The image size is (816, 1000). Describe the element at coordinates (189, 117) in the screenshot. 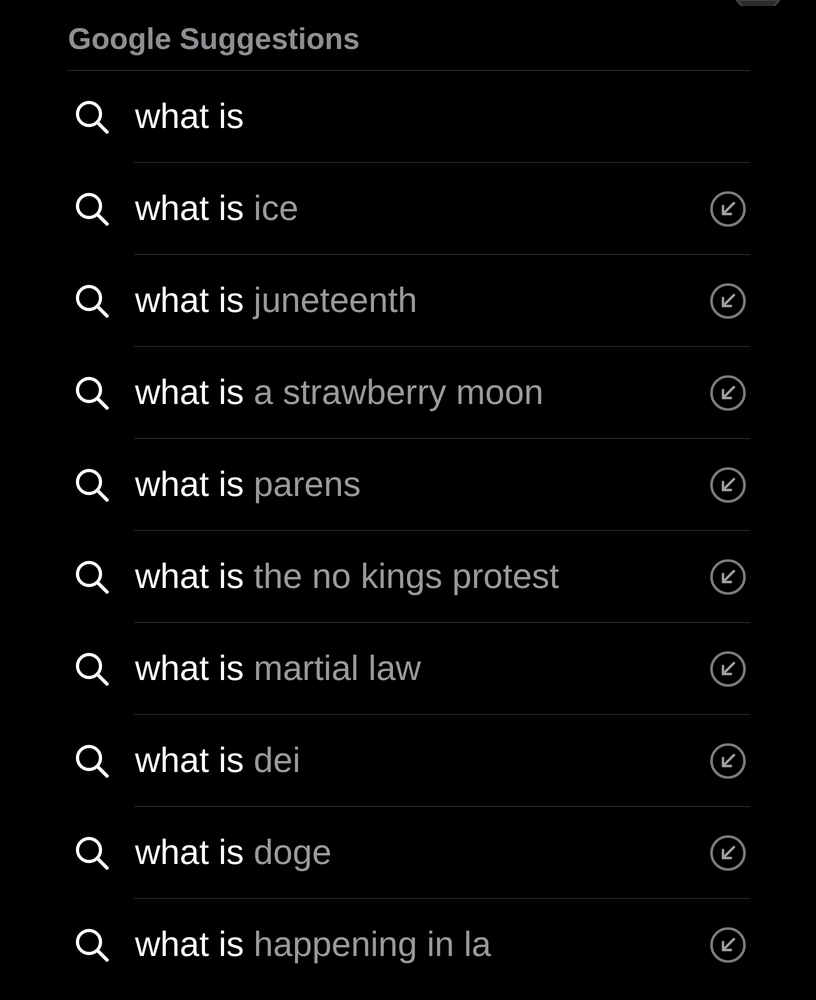

I see `suggestion-text: what is` at that location.